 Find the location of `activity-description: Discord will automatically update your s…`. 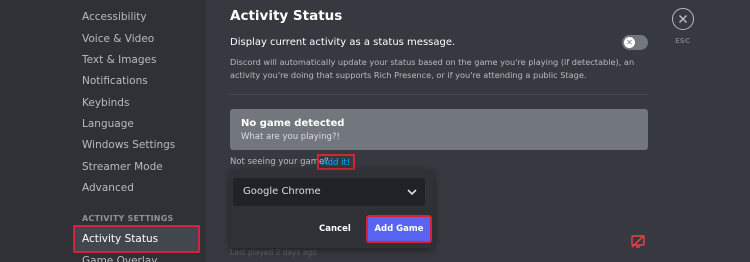

activity-description: Discord will automatically update your s… is located at coordinates (432, 68).